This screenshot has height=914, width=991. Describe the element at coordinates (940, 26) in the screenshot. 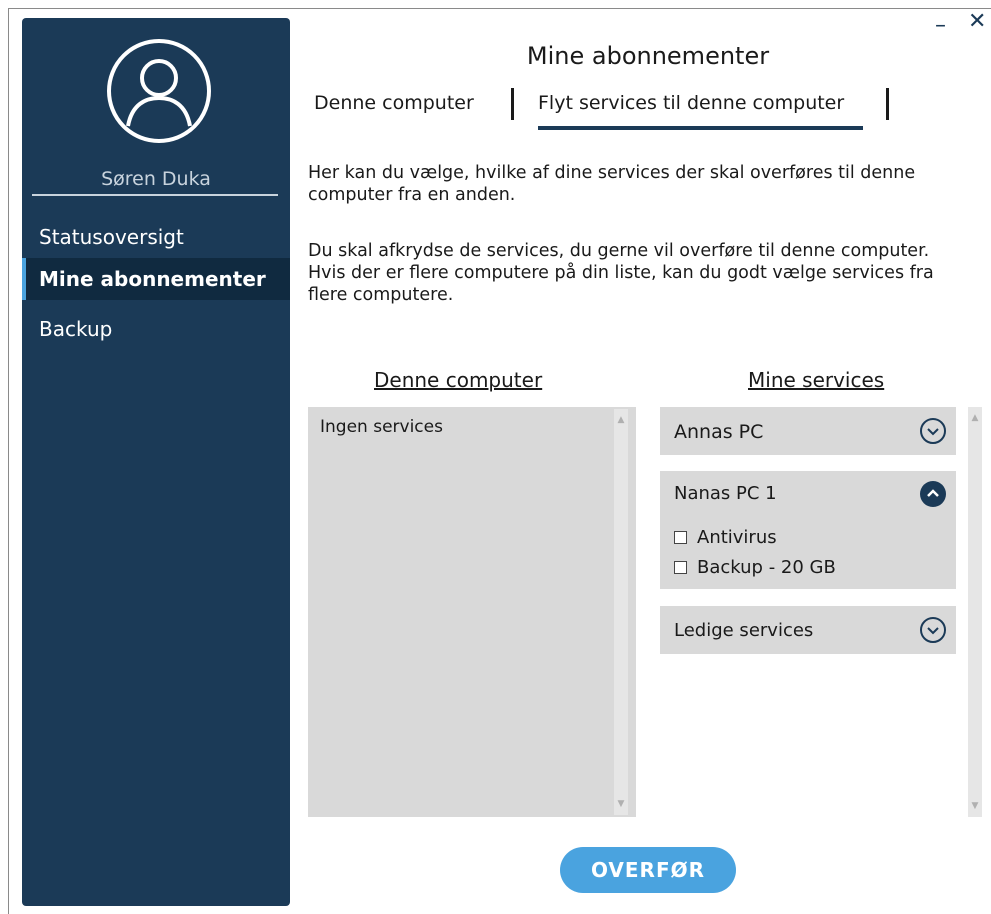

I see `minimize-button: –` at that location.